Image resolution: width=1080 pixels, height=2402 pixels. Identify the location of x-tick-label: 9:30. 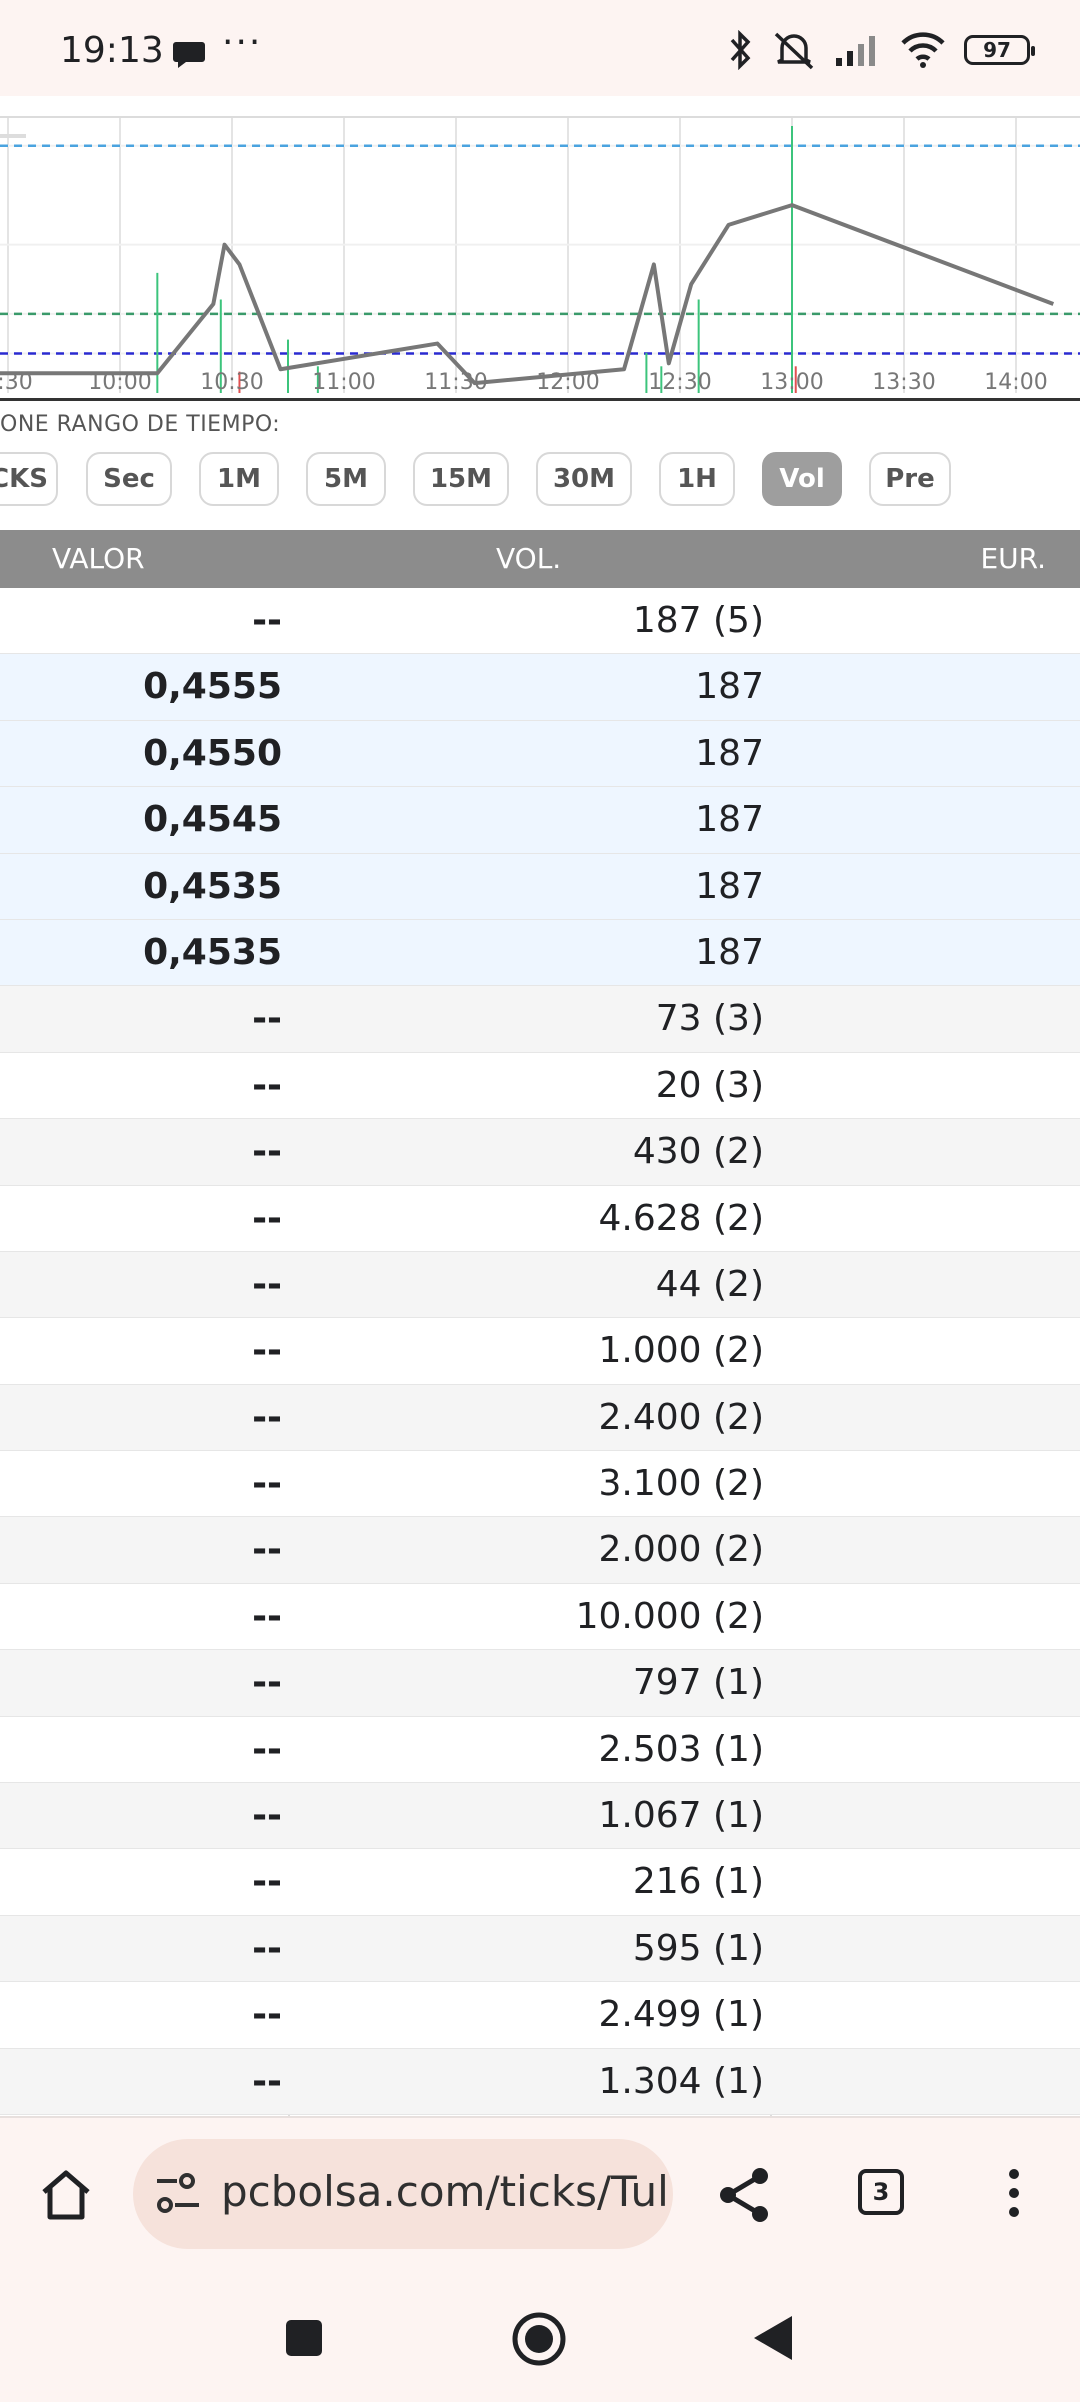
(16, 382).